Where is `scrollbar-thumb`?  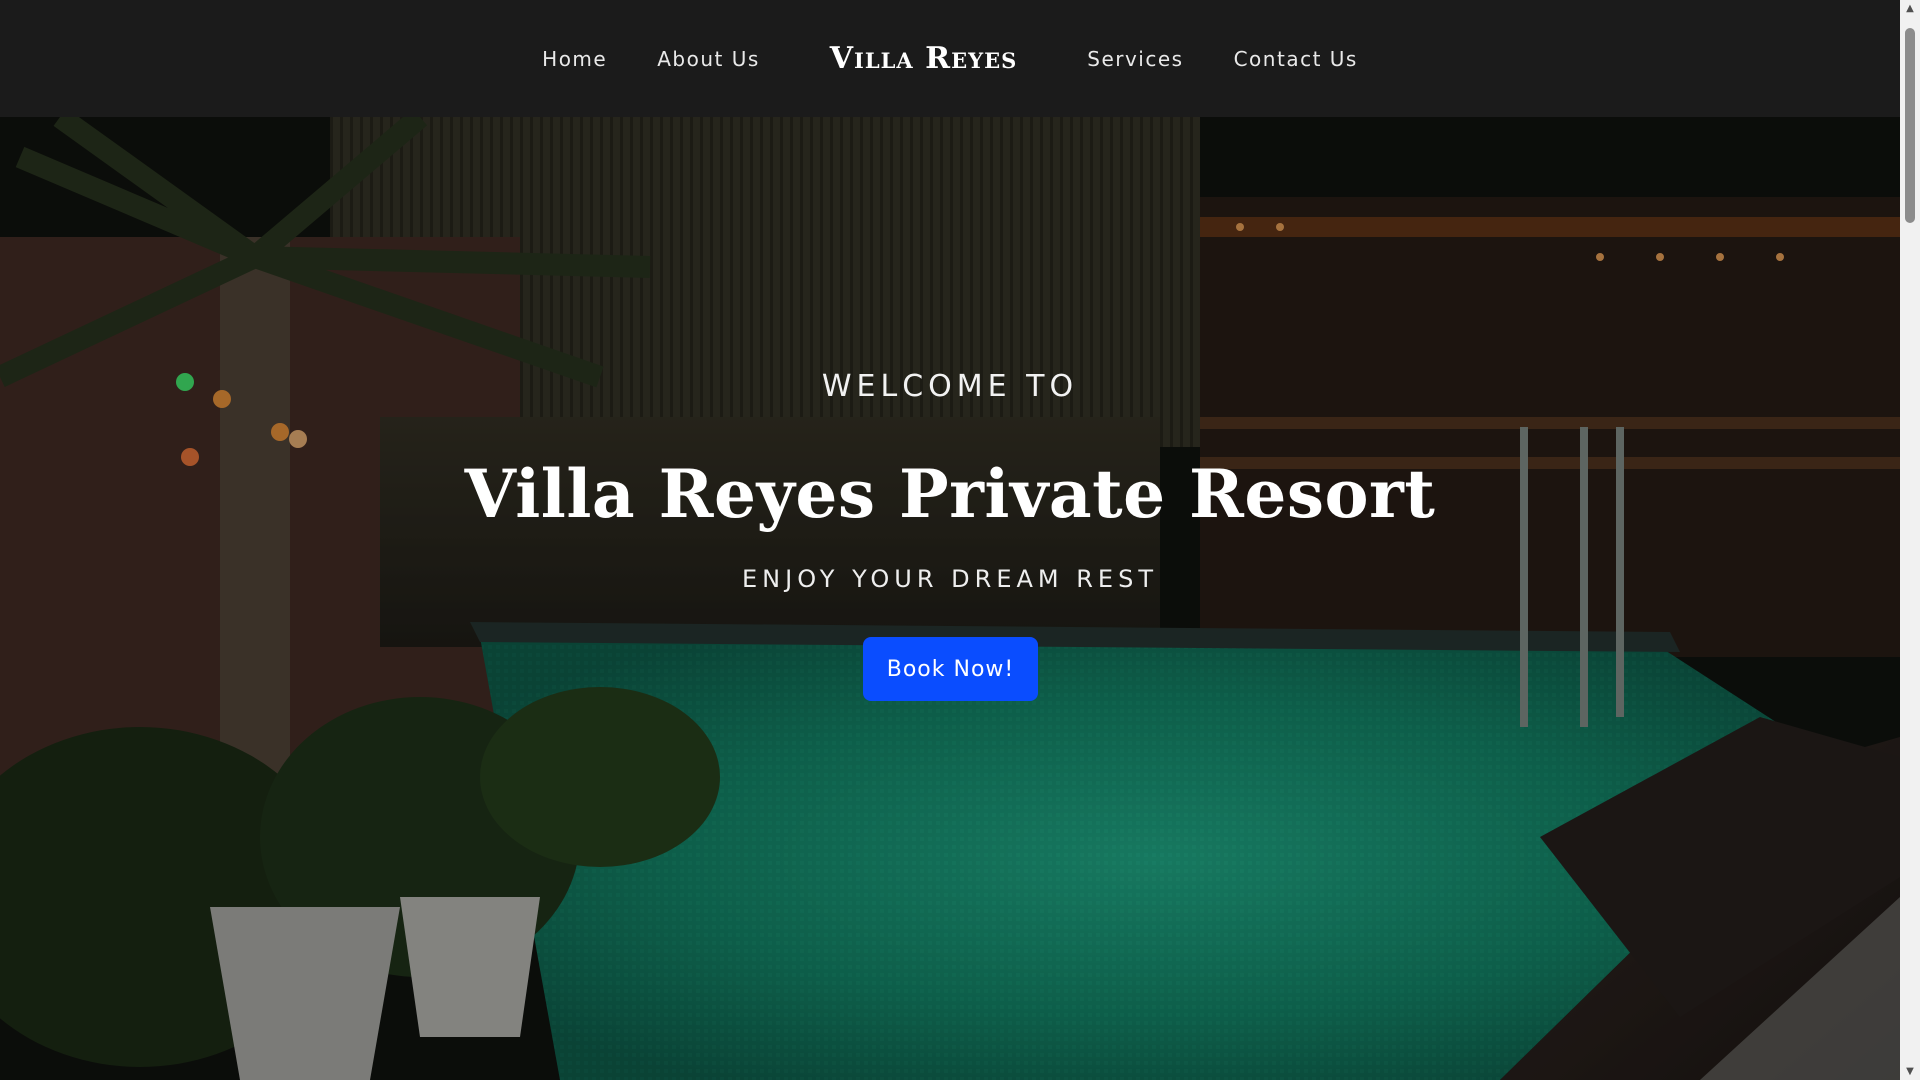 scrollbar-thumb is located at coordinates (1910, 125).